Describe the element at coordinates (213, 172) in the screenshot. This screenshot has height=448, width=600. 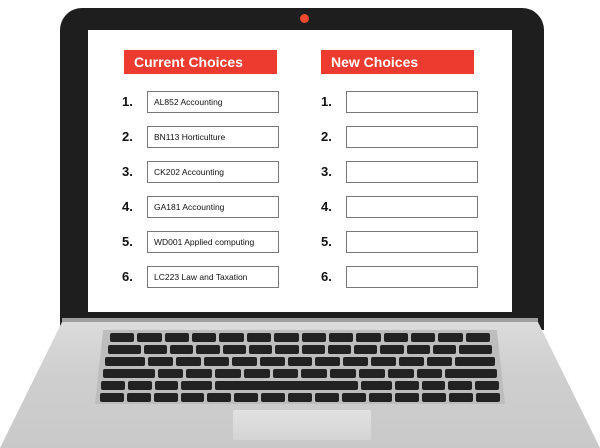
I see `current-choice-field: CK202 Accounting` at that location.